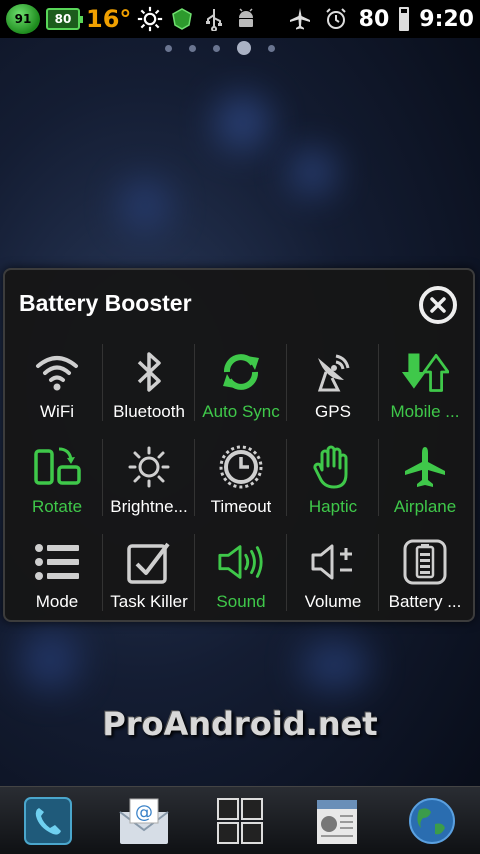 Image resolution: width=480 pixels, height=854 pixels. I want to click on toggle-rotate: Rotate, so click(57, 478).